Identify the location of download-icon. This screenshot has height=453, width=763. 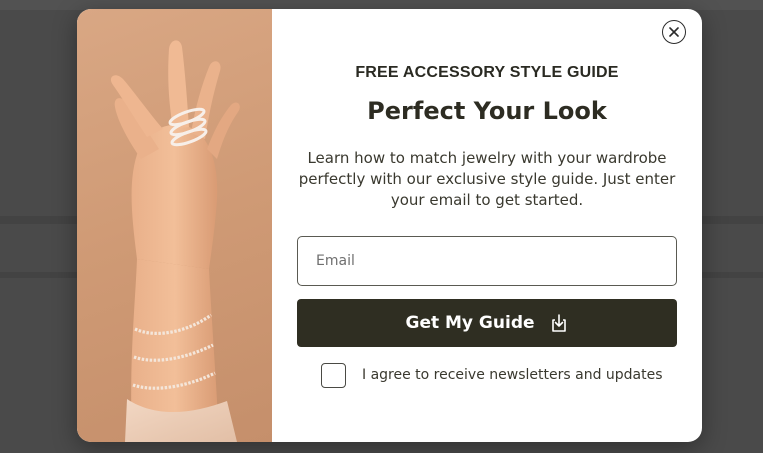
(558, 323).